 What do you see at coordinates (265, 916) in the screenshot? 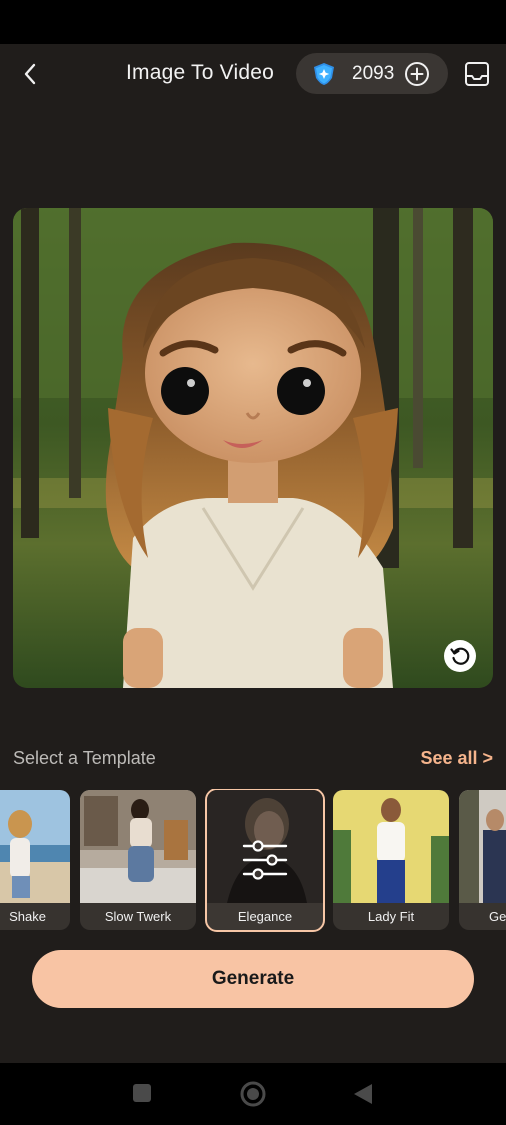
I see `template-label: Elegance` at bounding box center [265, 916].